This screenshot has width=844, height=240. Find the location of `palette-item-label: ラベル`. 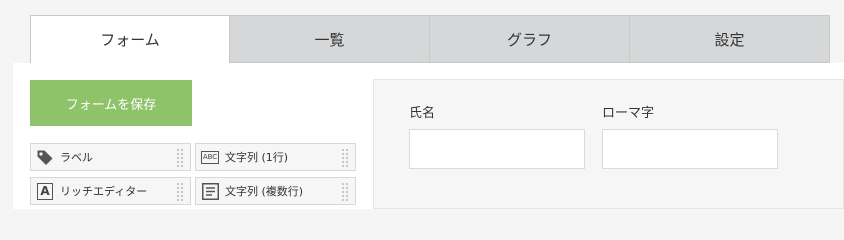

palette-item-label: ラベル is located at coordinates (110, 157).